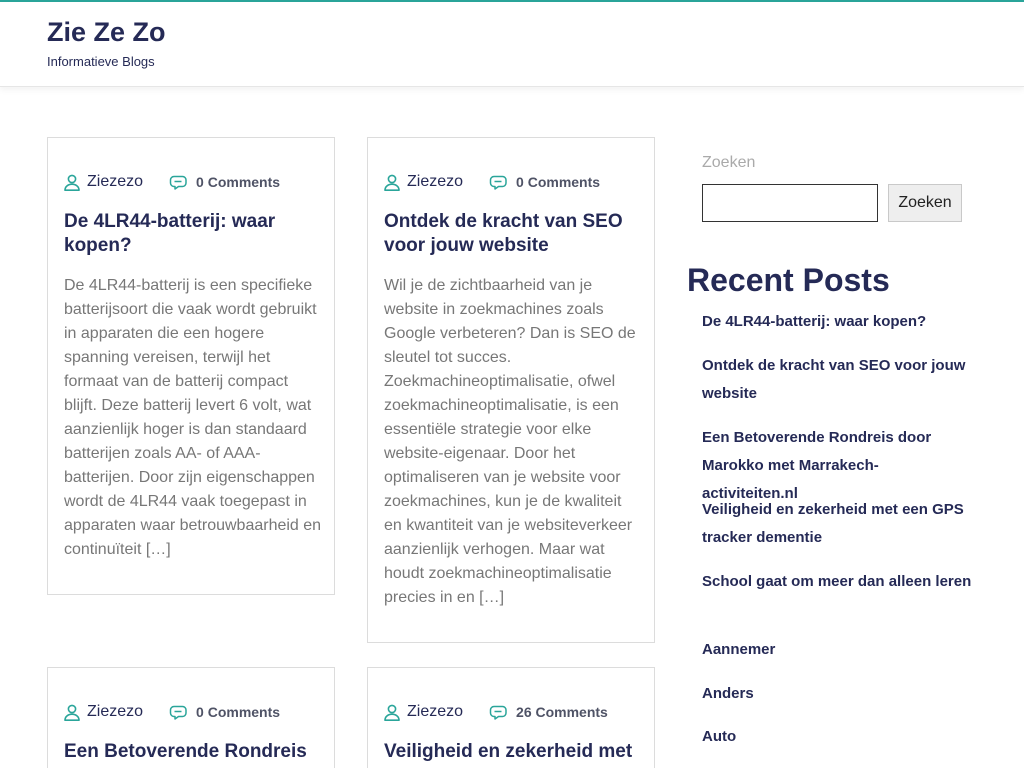 The height and width of the screenshot is (768, 1024). I want to click on recent-post-link: School gaat om meer dan alleen leren, so click(837, 582).